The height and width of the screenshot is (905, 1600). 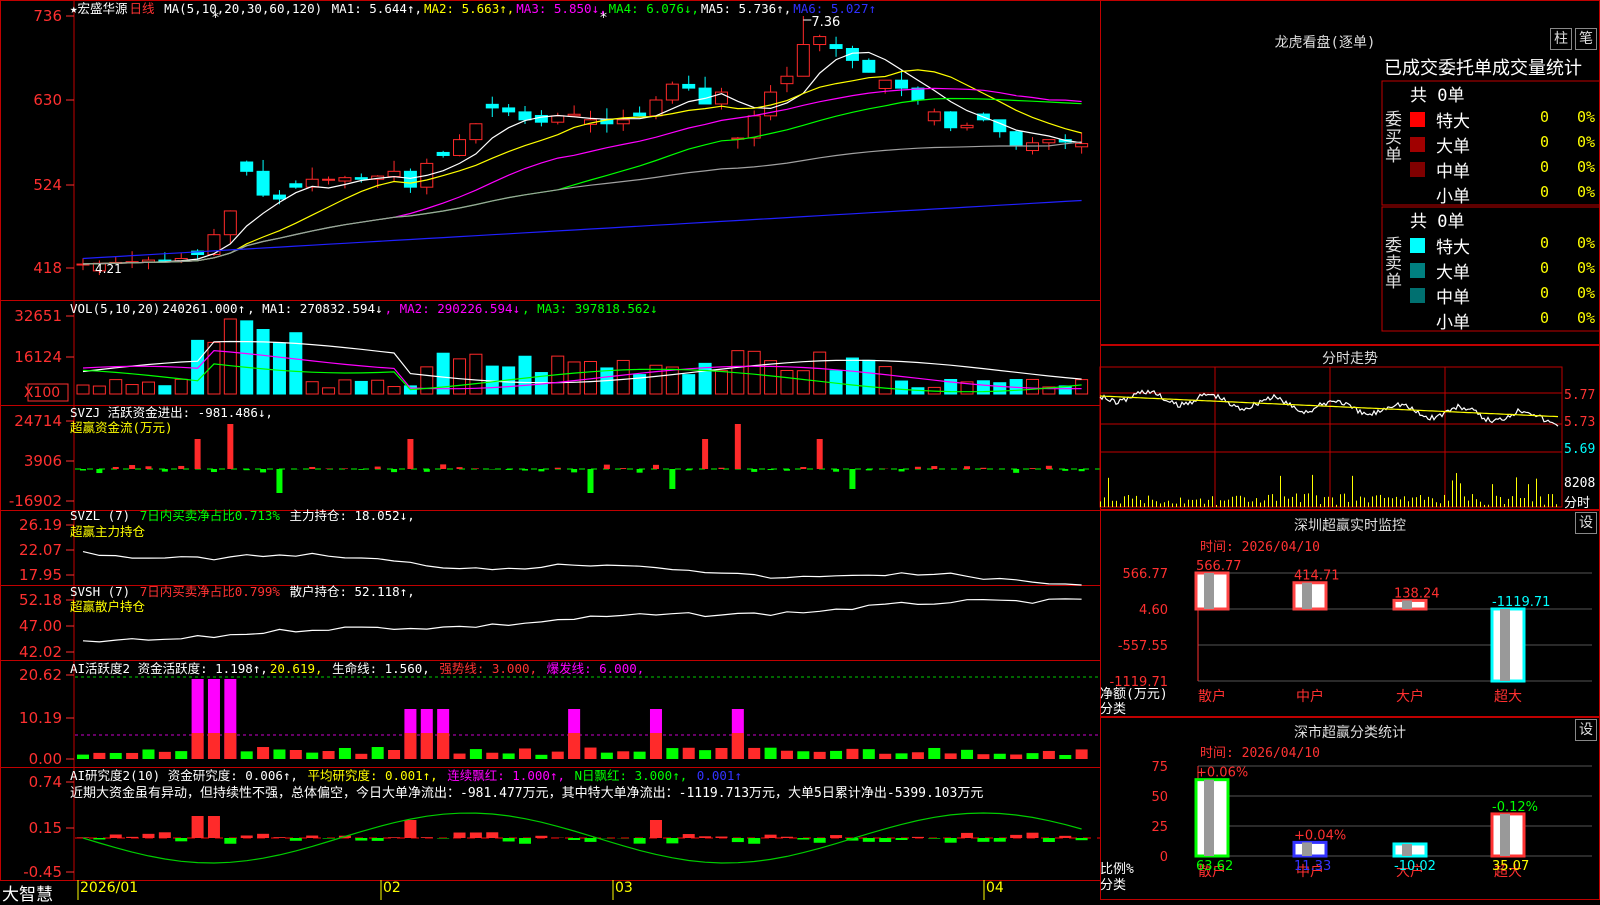 I want to click on svzl-y-tick: 26.19, so click(x=40, y=525).